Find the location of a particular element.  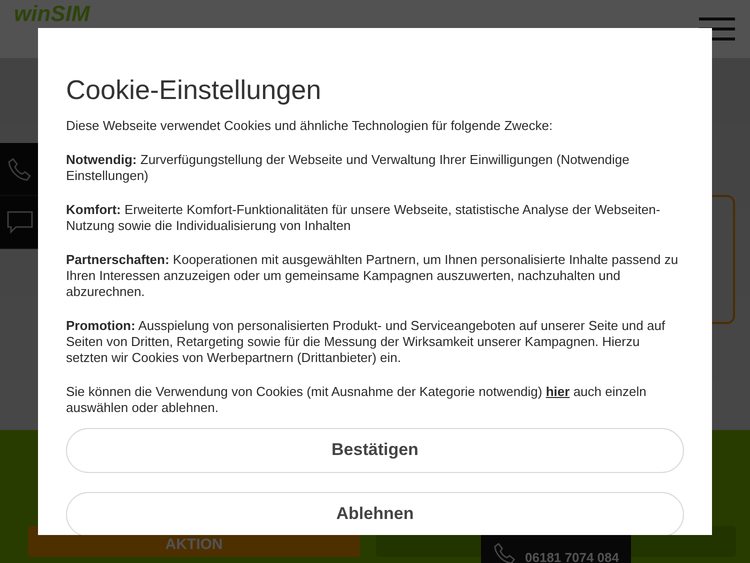

chat-button is located at coordinates (20, 222).